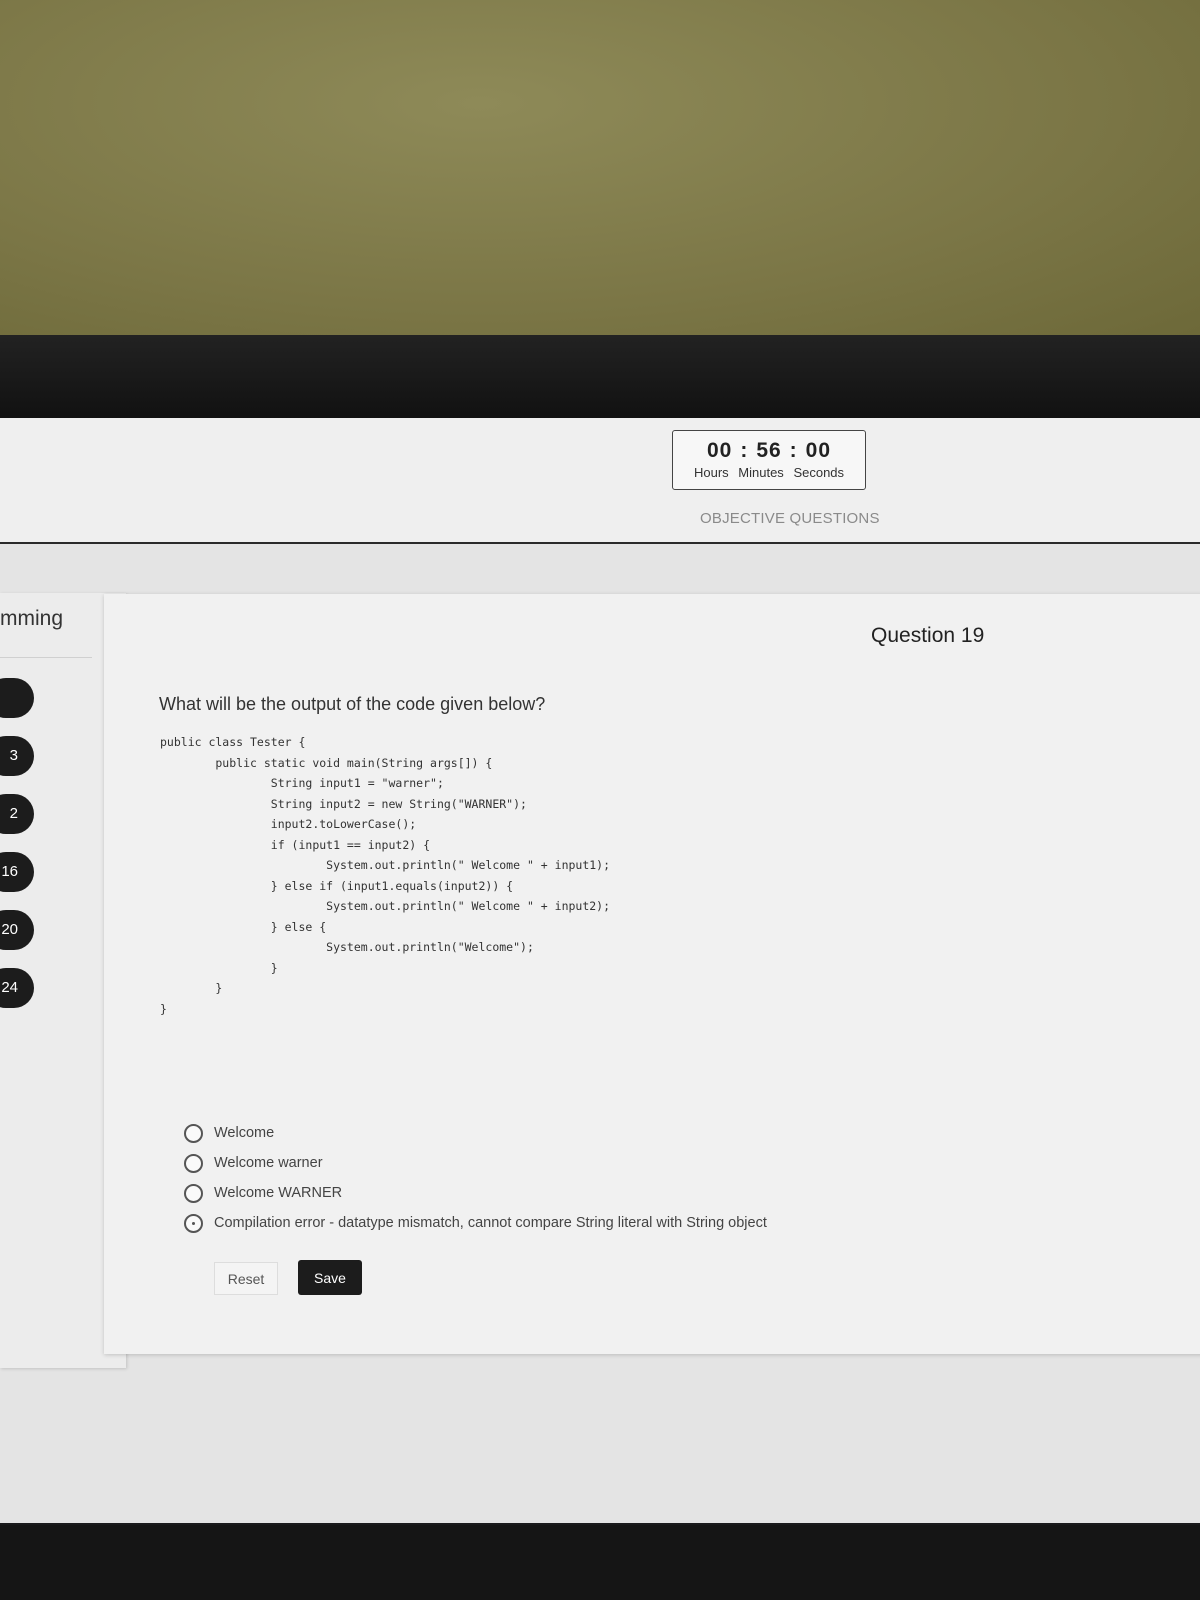 The width and height of the screenshot is (1200, 1600). I want to click on timer-hours-label: Hours, so click(711, 472).